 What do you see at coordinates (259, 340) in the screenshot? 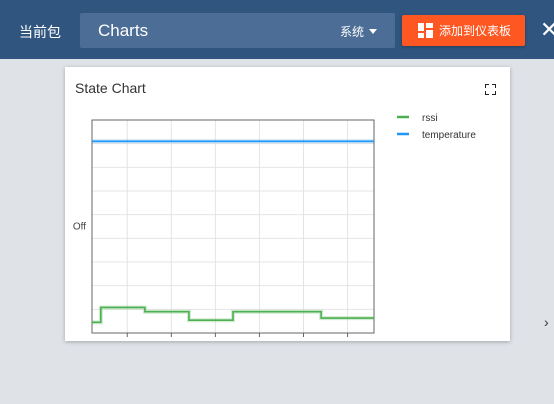
I see `x-tick-label: 12:08:40` at bounding box center [259, 340].